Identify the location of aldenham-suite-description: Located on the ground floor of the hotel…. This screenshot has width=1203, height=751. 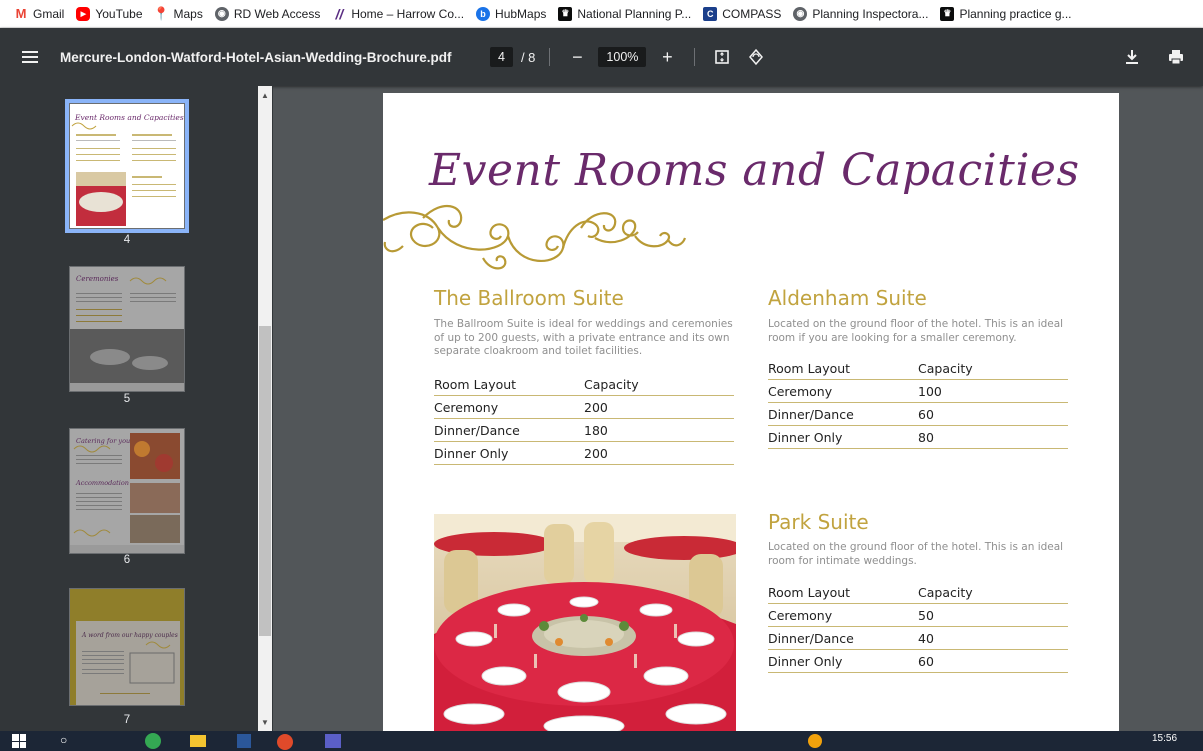
(915, 331).